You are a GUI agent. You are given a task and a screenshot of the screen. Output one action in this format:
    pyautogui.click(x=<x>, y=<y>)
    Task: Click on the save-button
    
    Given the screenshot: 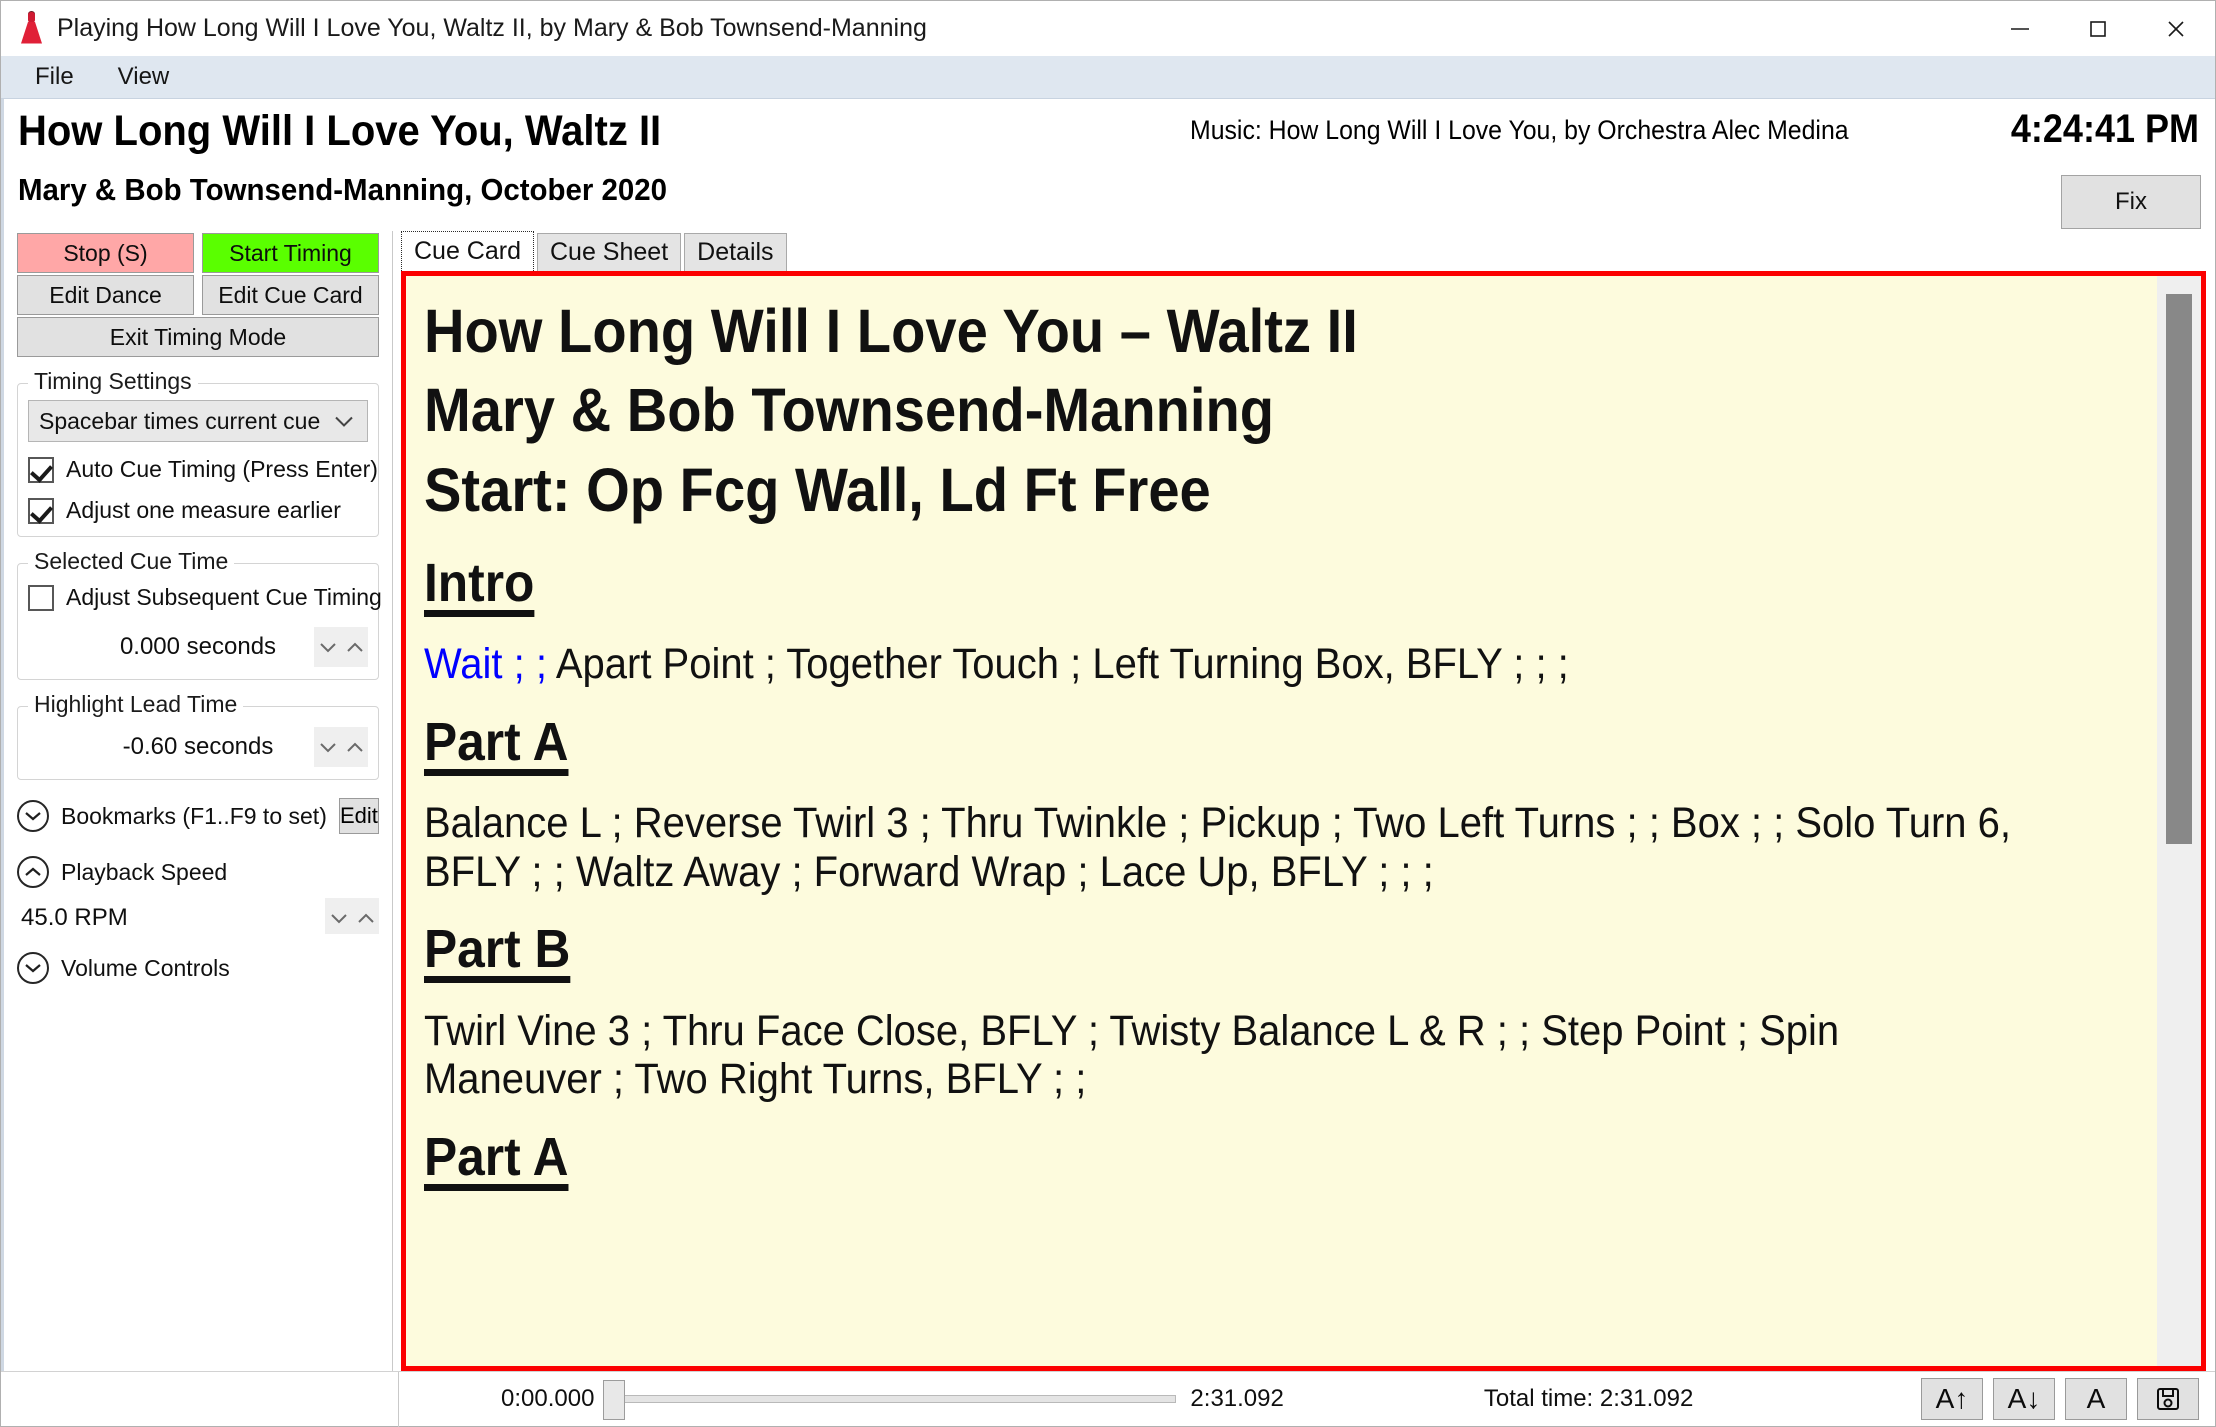 What is the action you would take?
    pyautogui.click(x=2168, y=1399)
    